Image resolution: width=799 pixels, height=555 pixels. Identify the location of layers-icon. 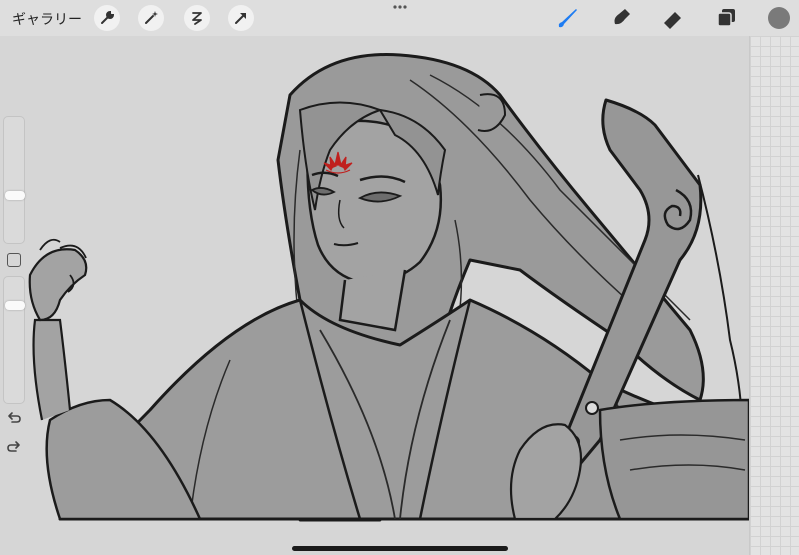
(726, 18).